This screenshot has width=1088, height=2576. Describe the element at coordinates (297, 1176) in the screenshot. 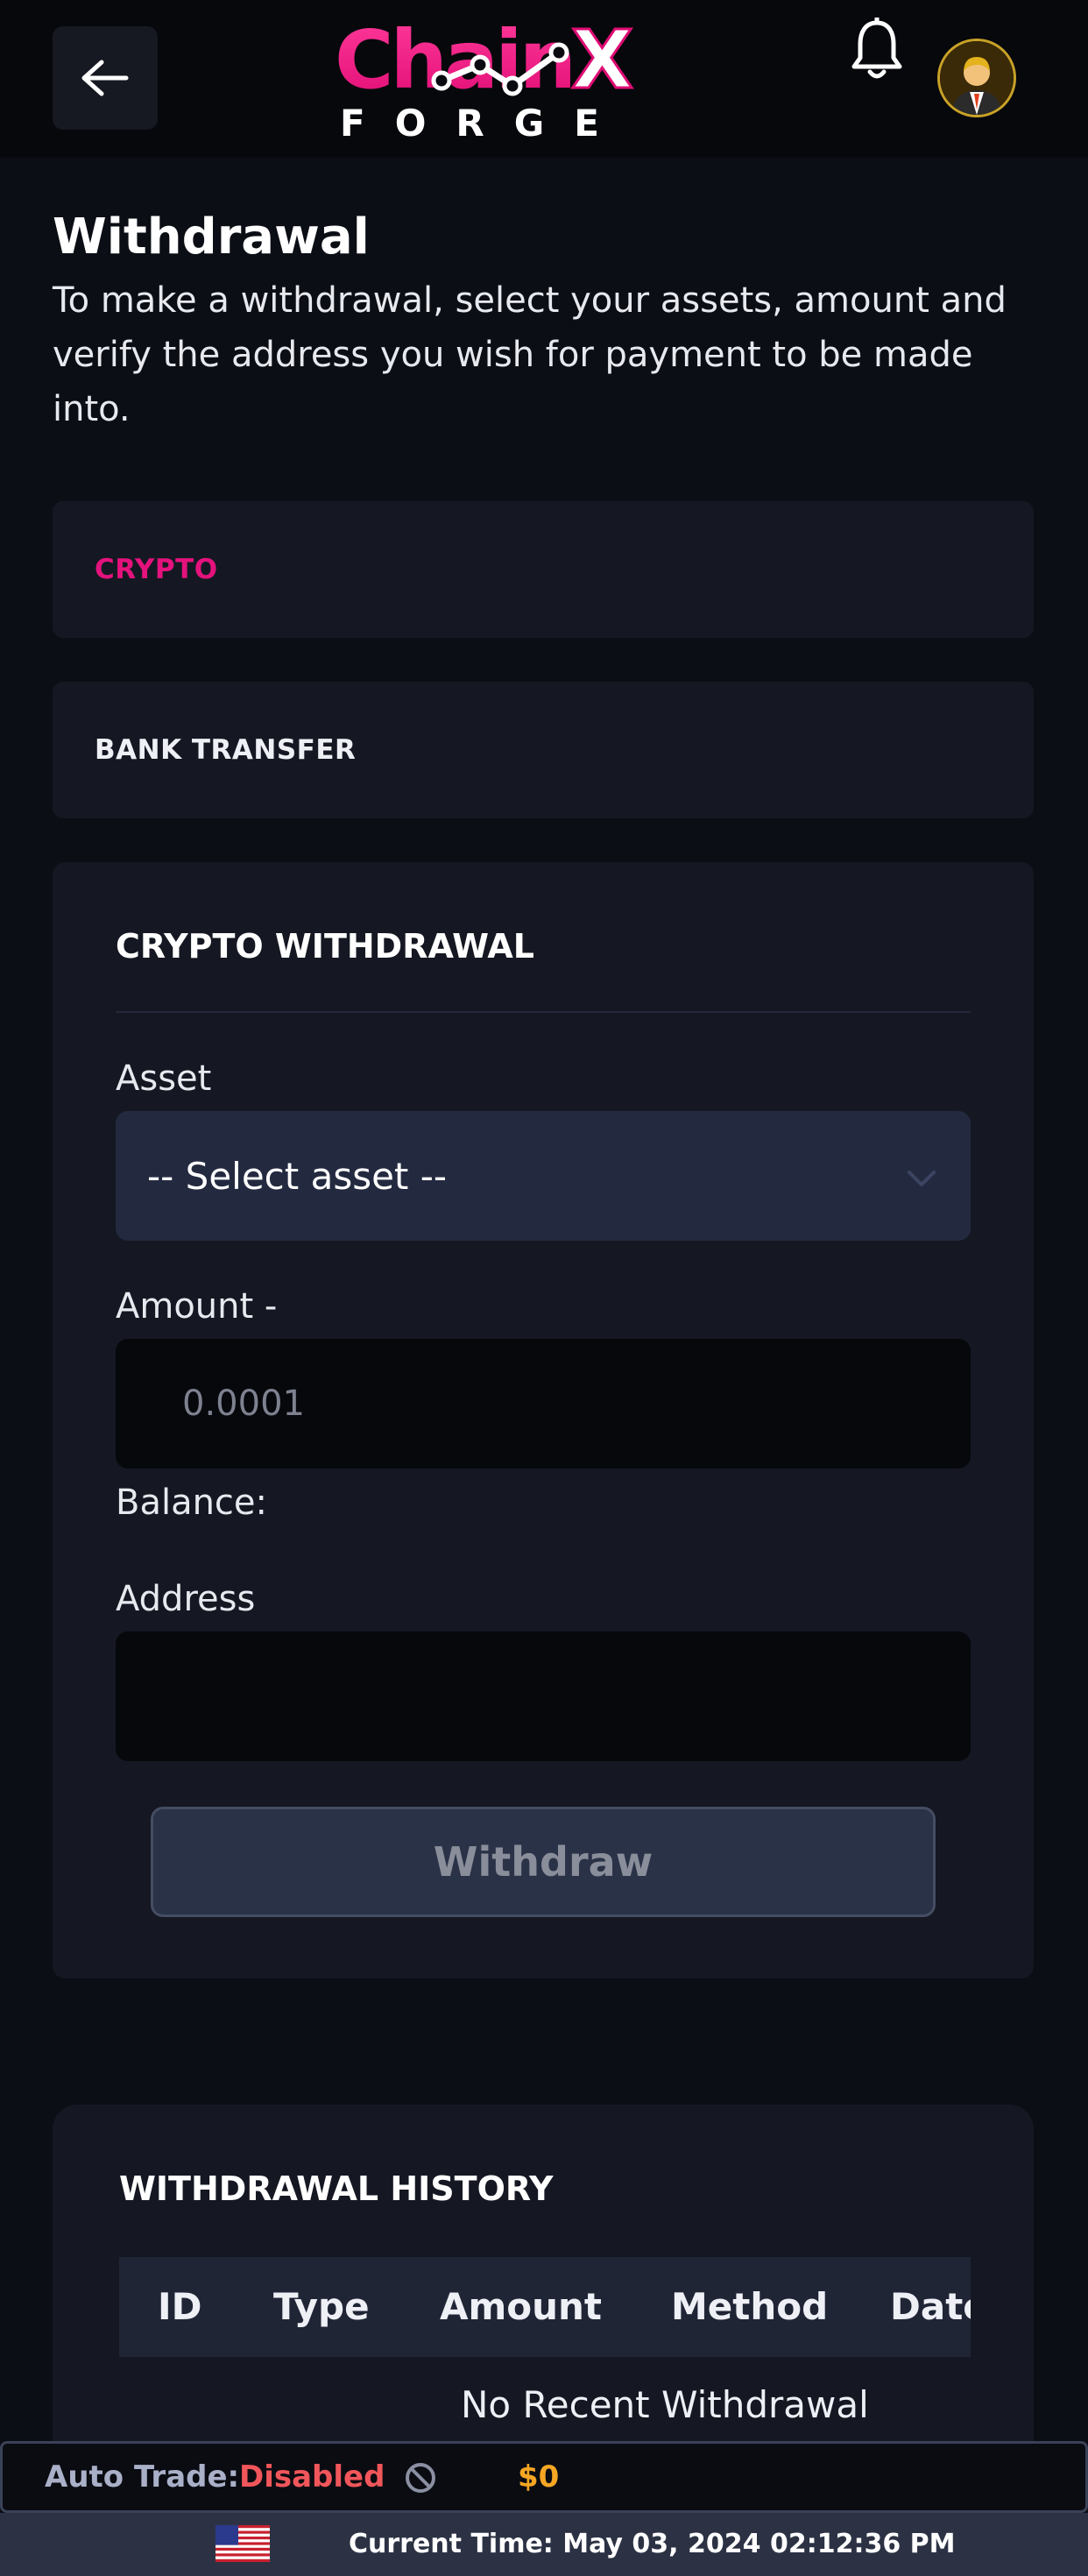

I see `asset-select-value: -- Select asset --` at that location.